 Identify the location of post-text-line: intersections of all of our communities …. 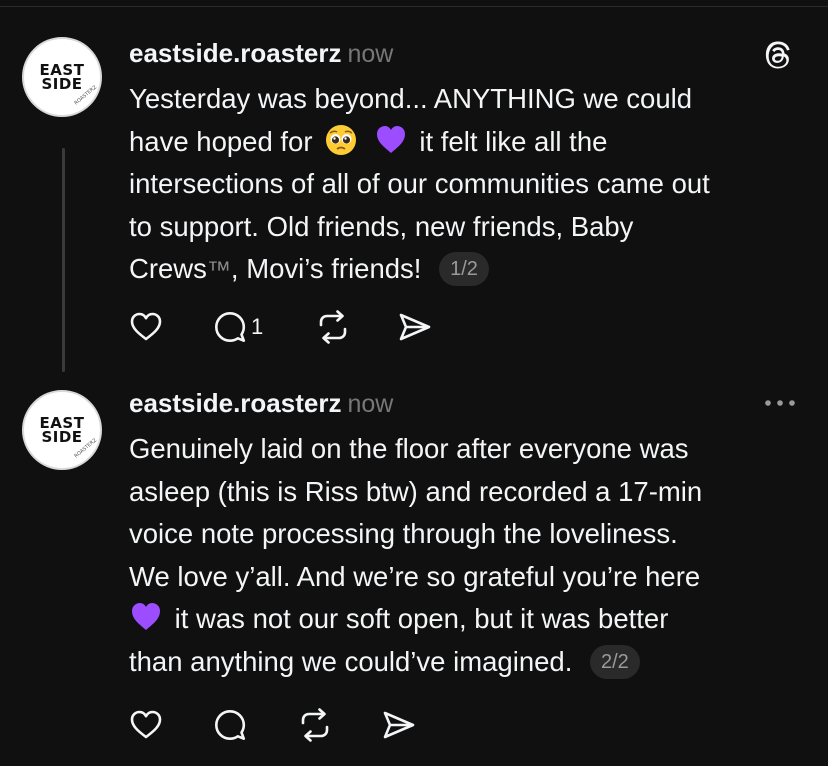
(419, 183).